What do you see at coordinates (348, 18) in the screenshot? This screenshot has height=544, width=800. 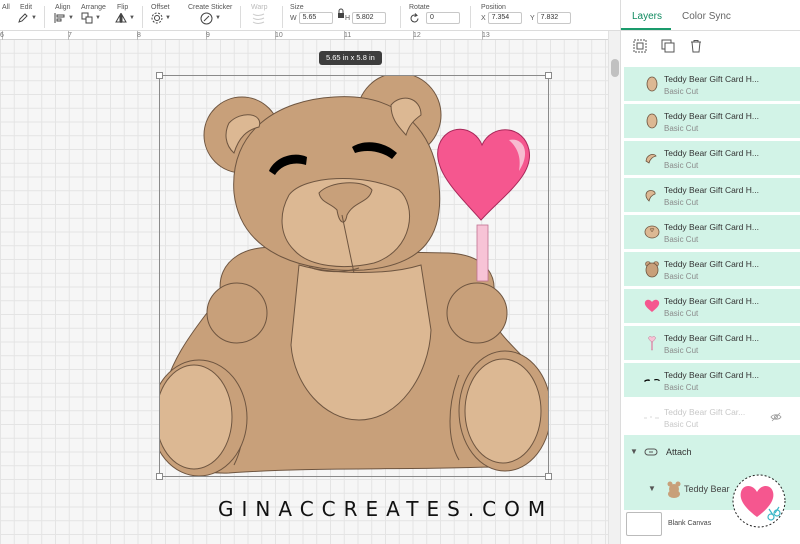 I see `height-label: H` at bounding box center [348, 18].